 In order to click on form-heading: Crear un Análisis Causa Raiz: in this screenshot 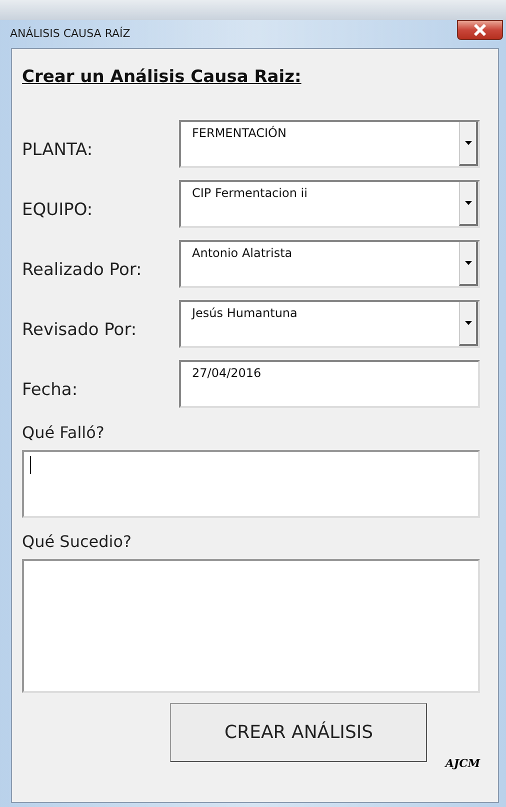, I will do `click(162, 77)`.